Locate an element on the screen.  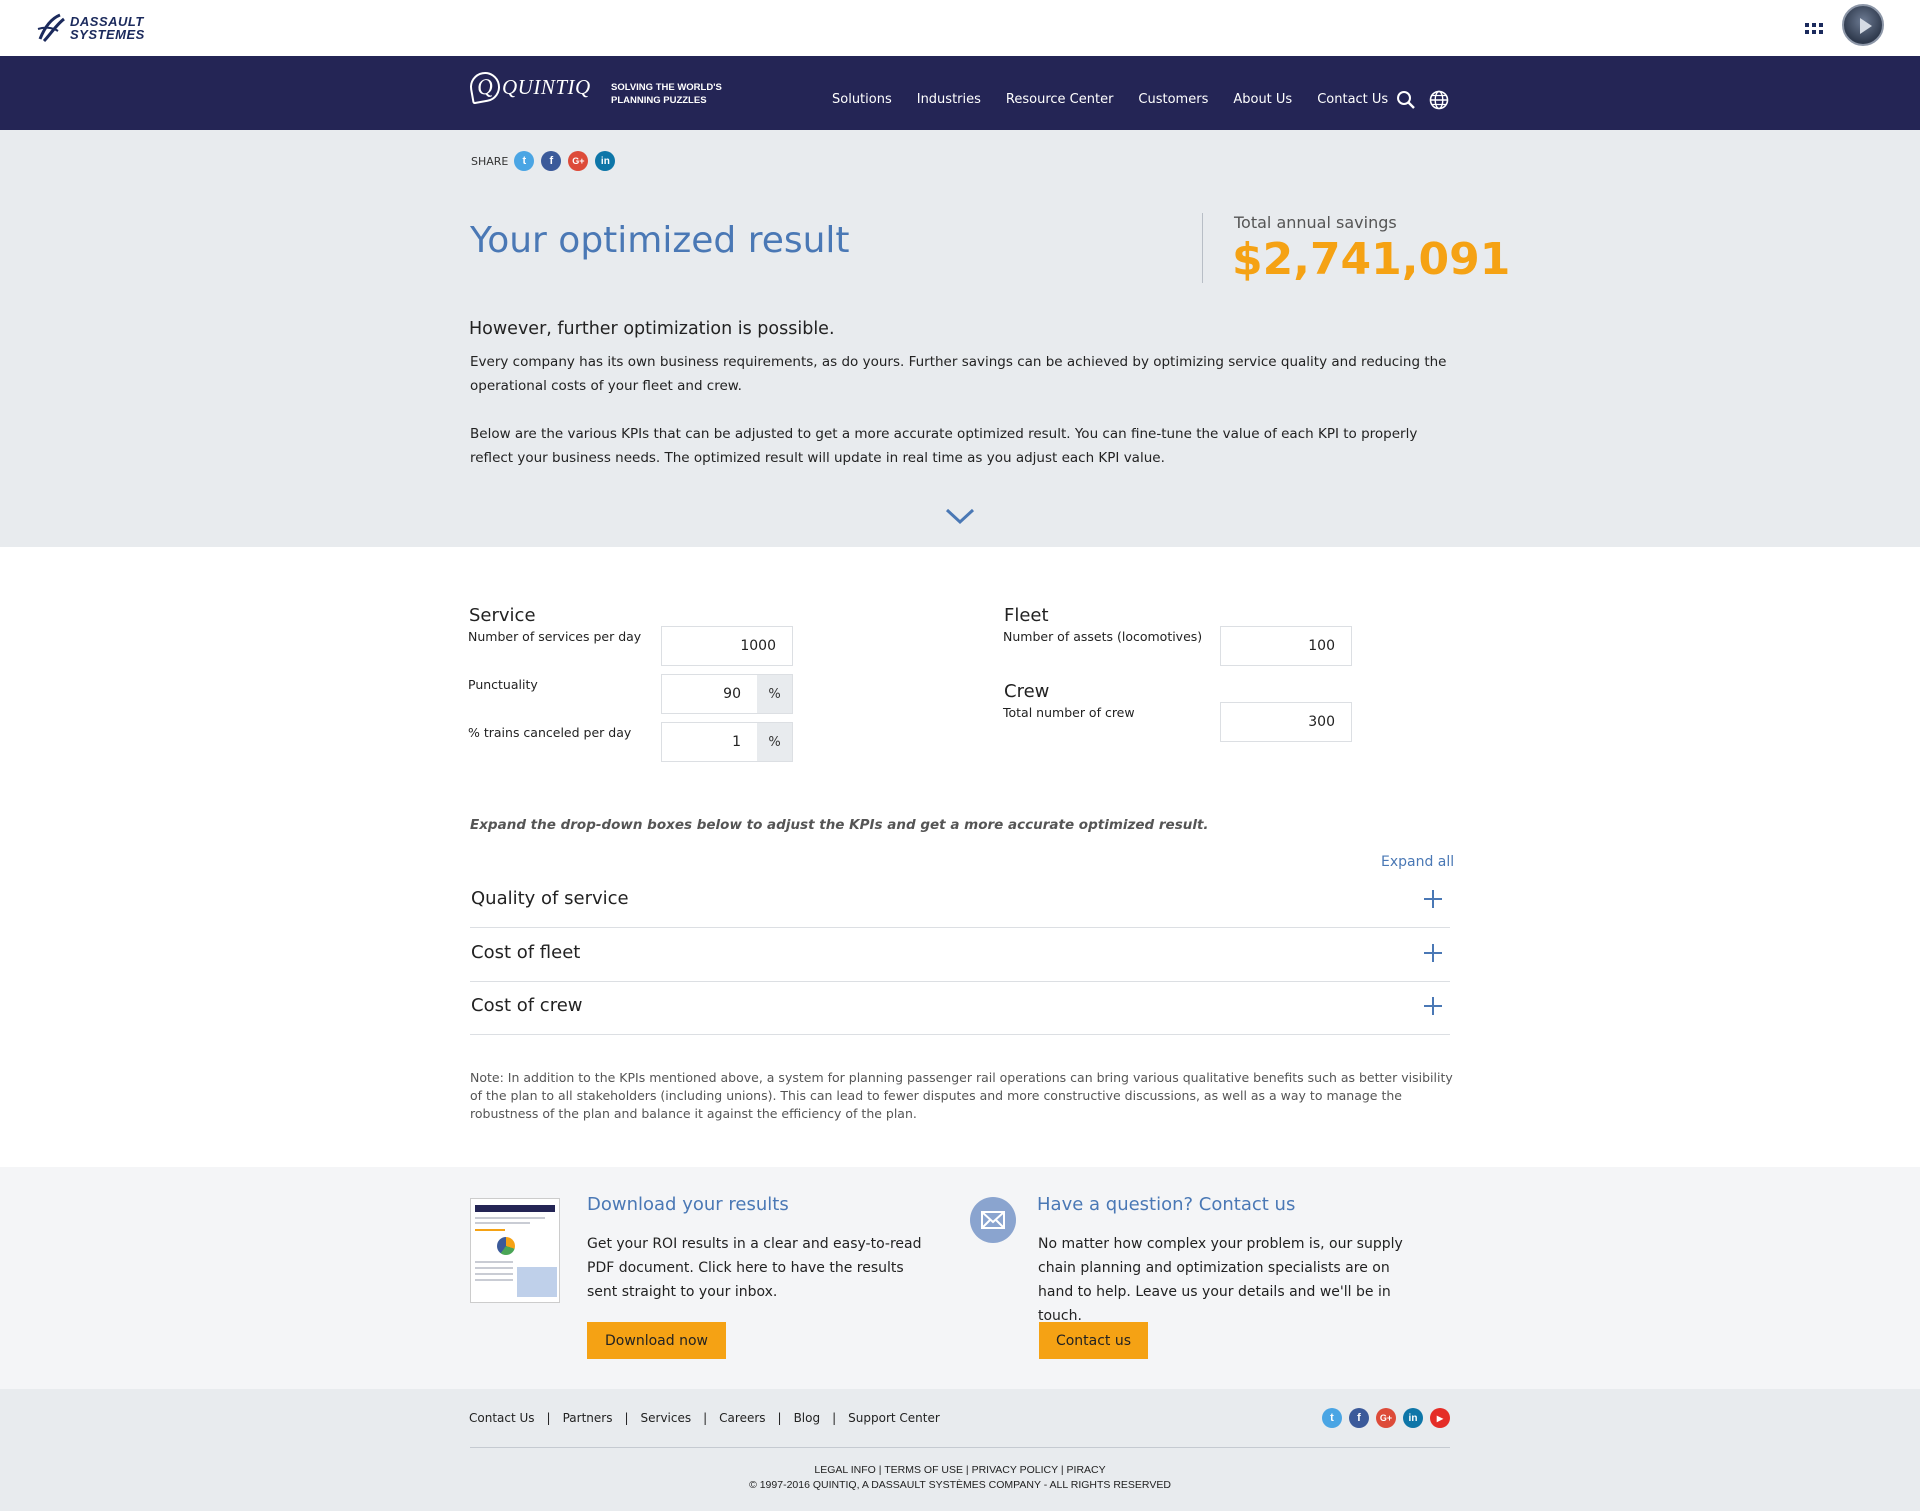
tagline-line2: PLANNING PUZZLES is located at coordinates (659, 100).